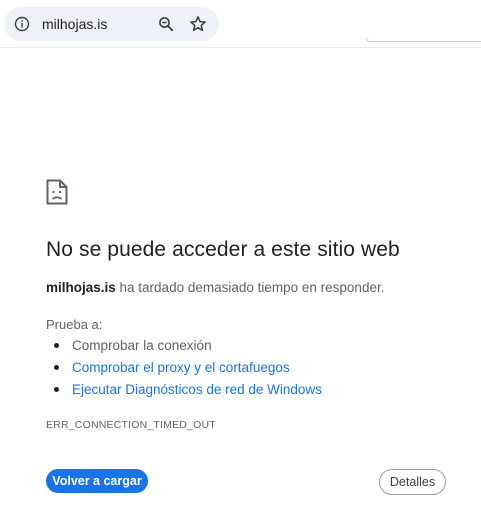 The height and width of the screenshot is (515, 481). What do you see at coordinates (412, 482) in the screenshot?
I see `details-button: Detalles` at bounding box center [412, 482].